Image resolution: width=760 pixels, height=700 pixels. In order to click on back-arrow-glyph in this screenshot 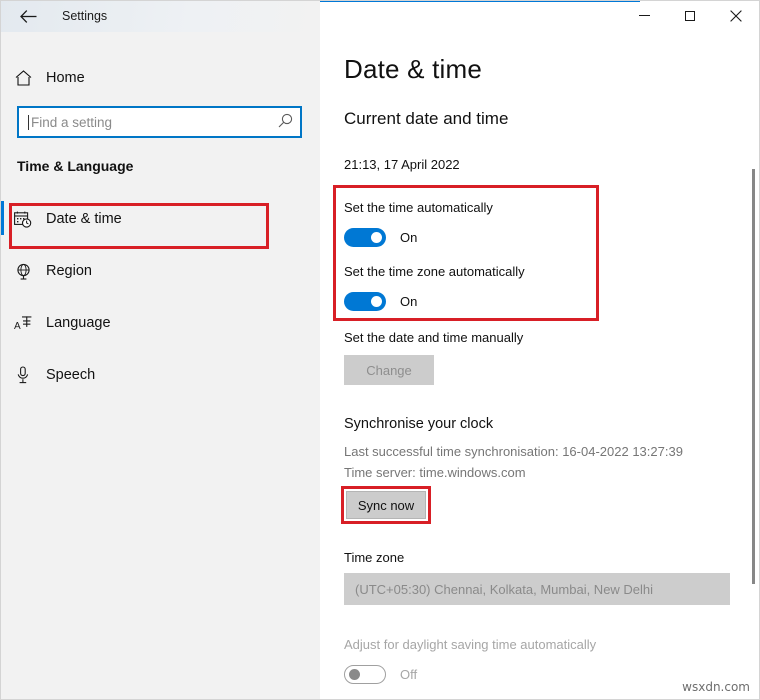, I will do `click(27, 16)`.